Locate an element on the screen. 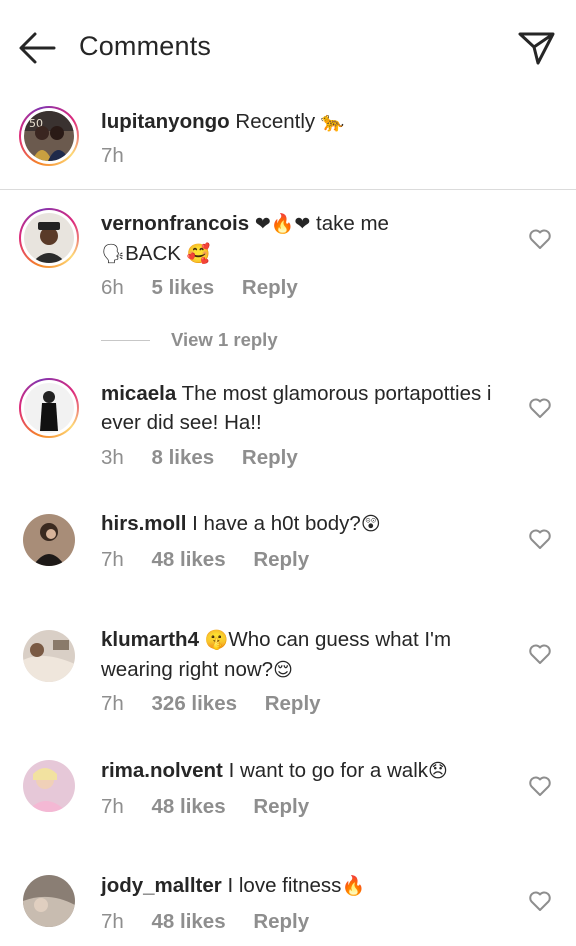  comment-body: I love fitness is located at coordinates (284, 885).